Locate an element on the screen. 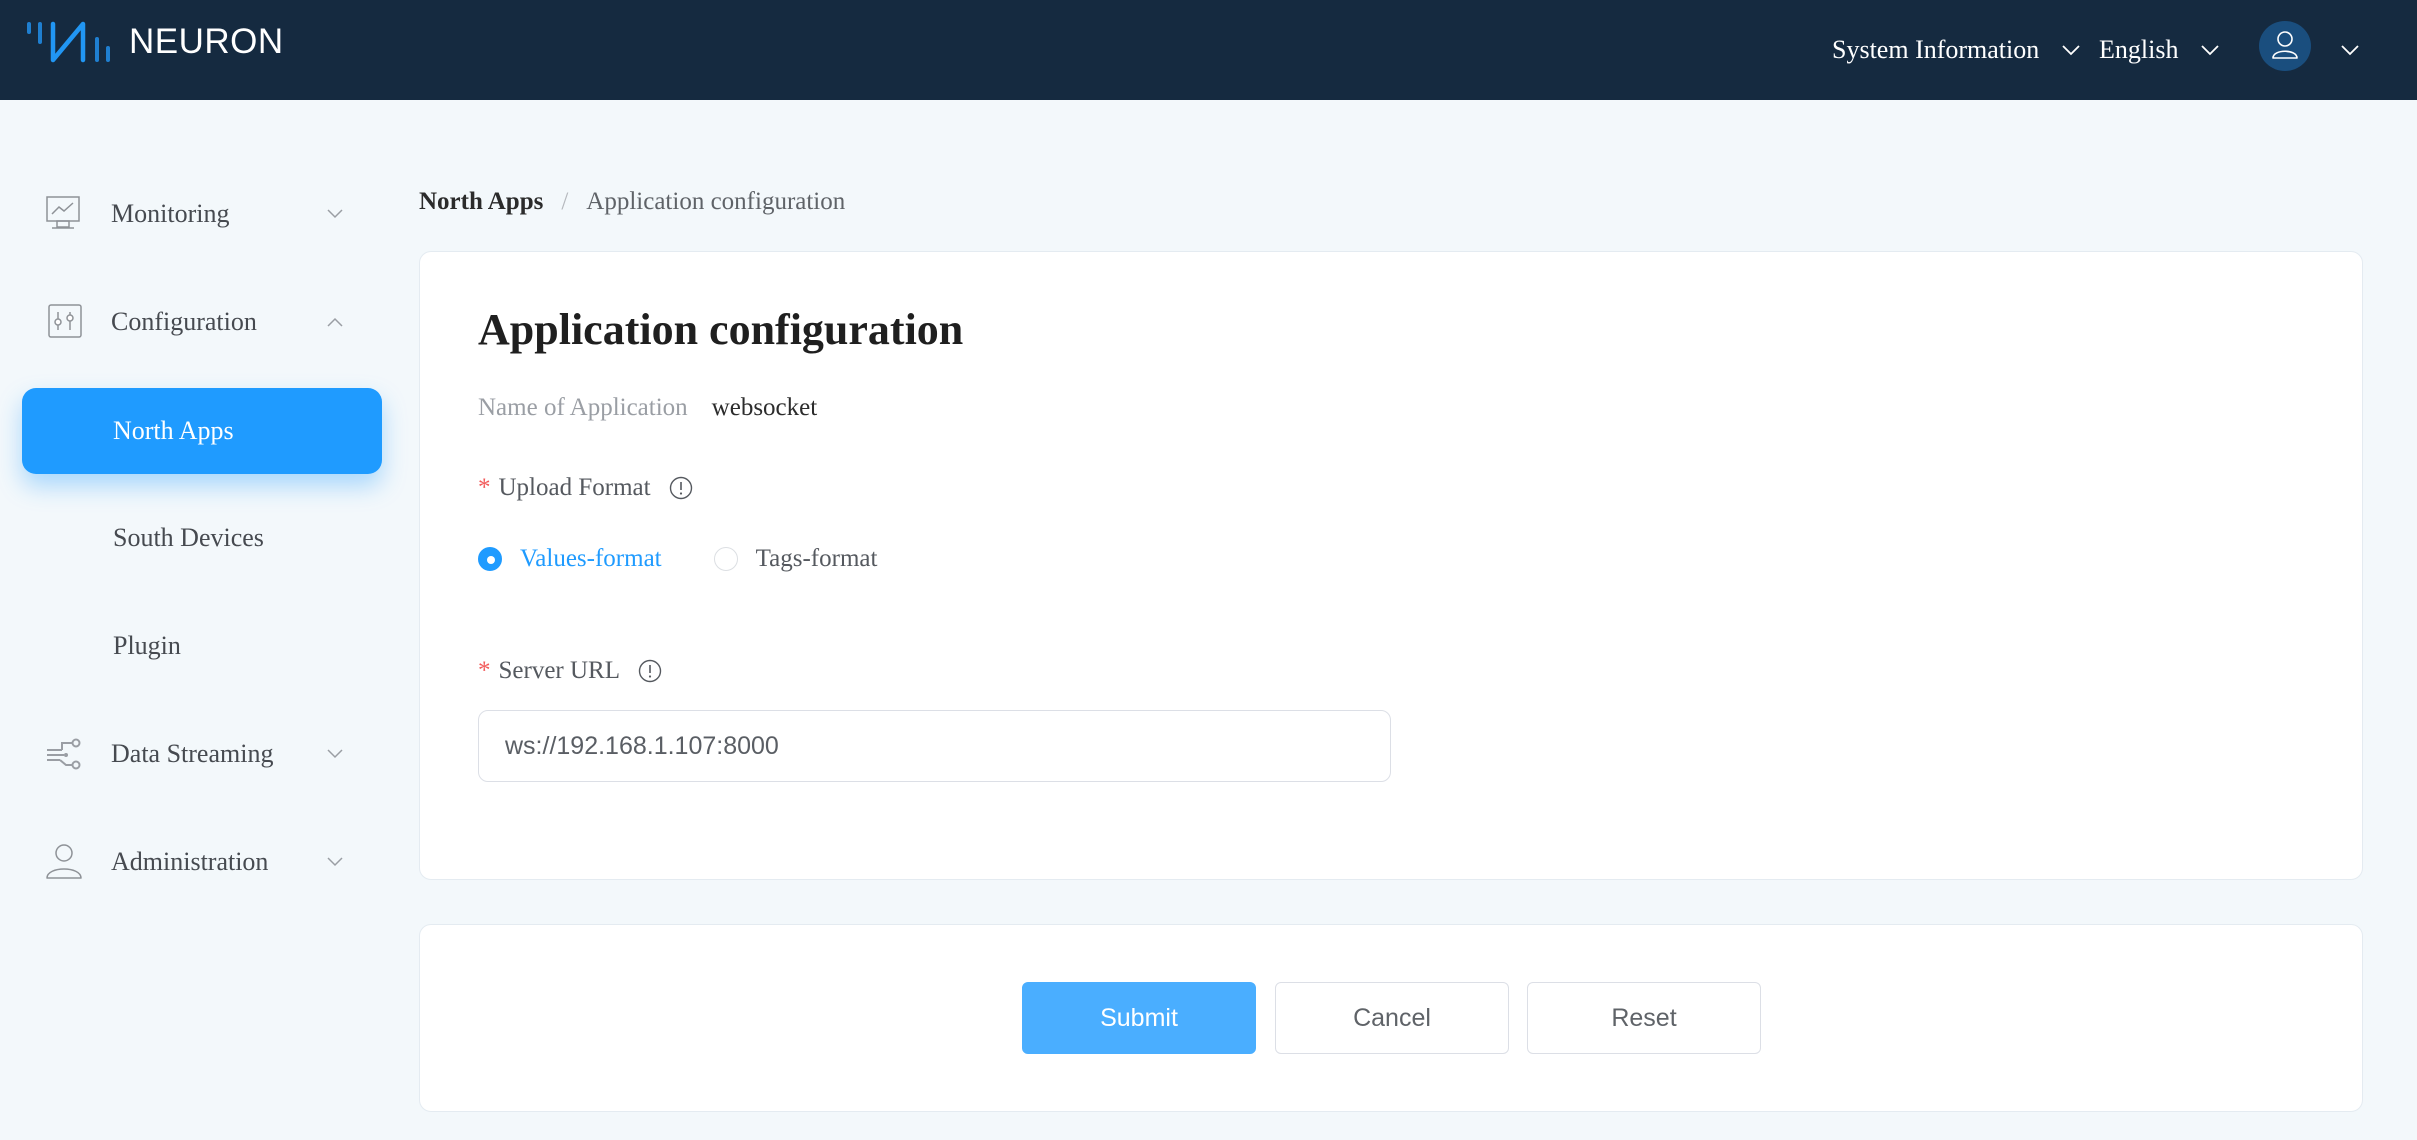 Image resolution: width=2417 pixels, height=1140 pixels. sidebar-item-plugin: Plugin is located at coordinates (202, 646).